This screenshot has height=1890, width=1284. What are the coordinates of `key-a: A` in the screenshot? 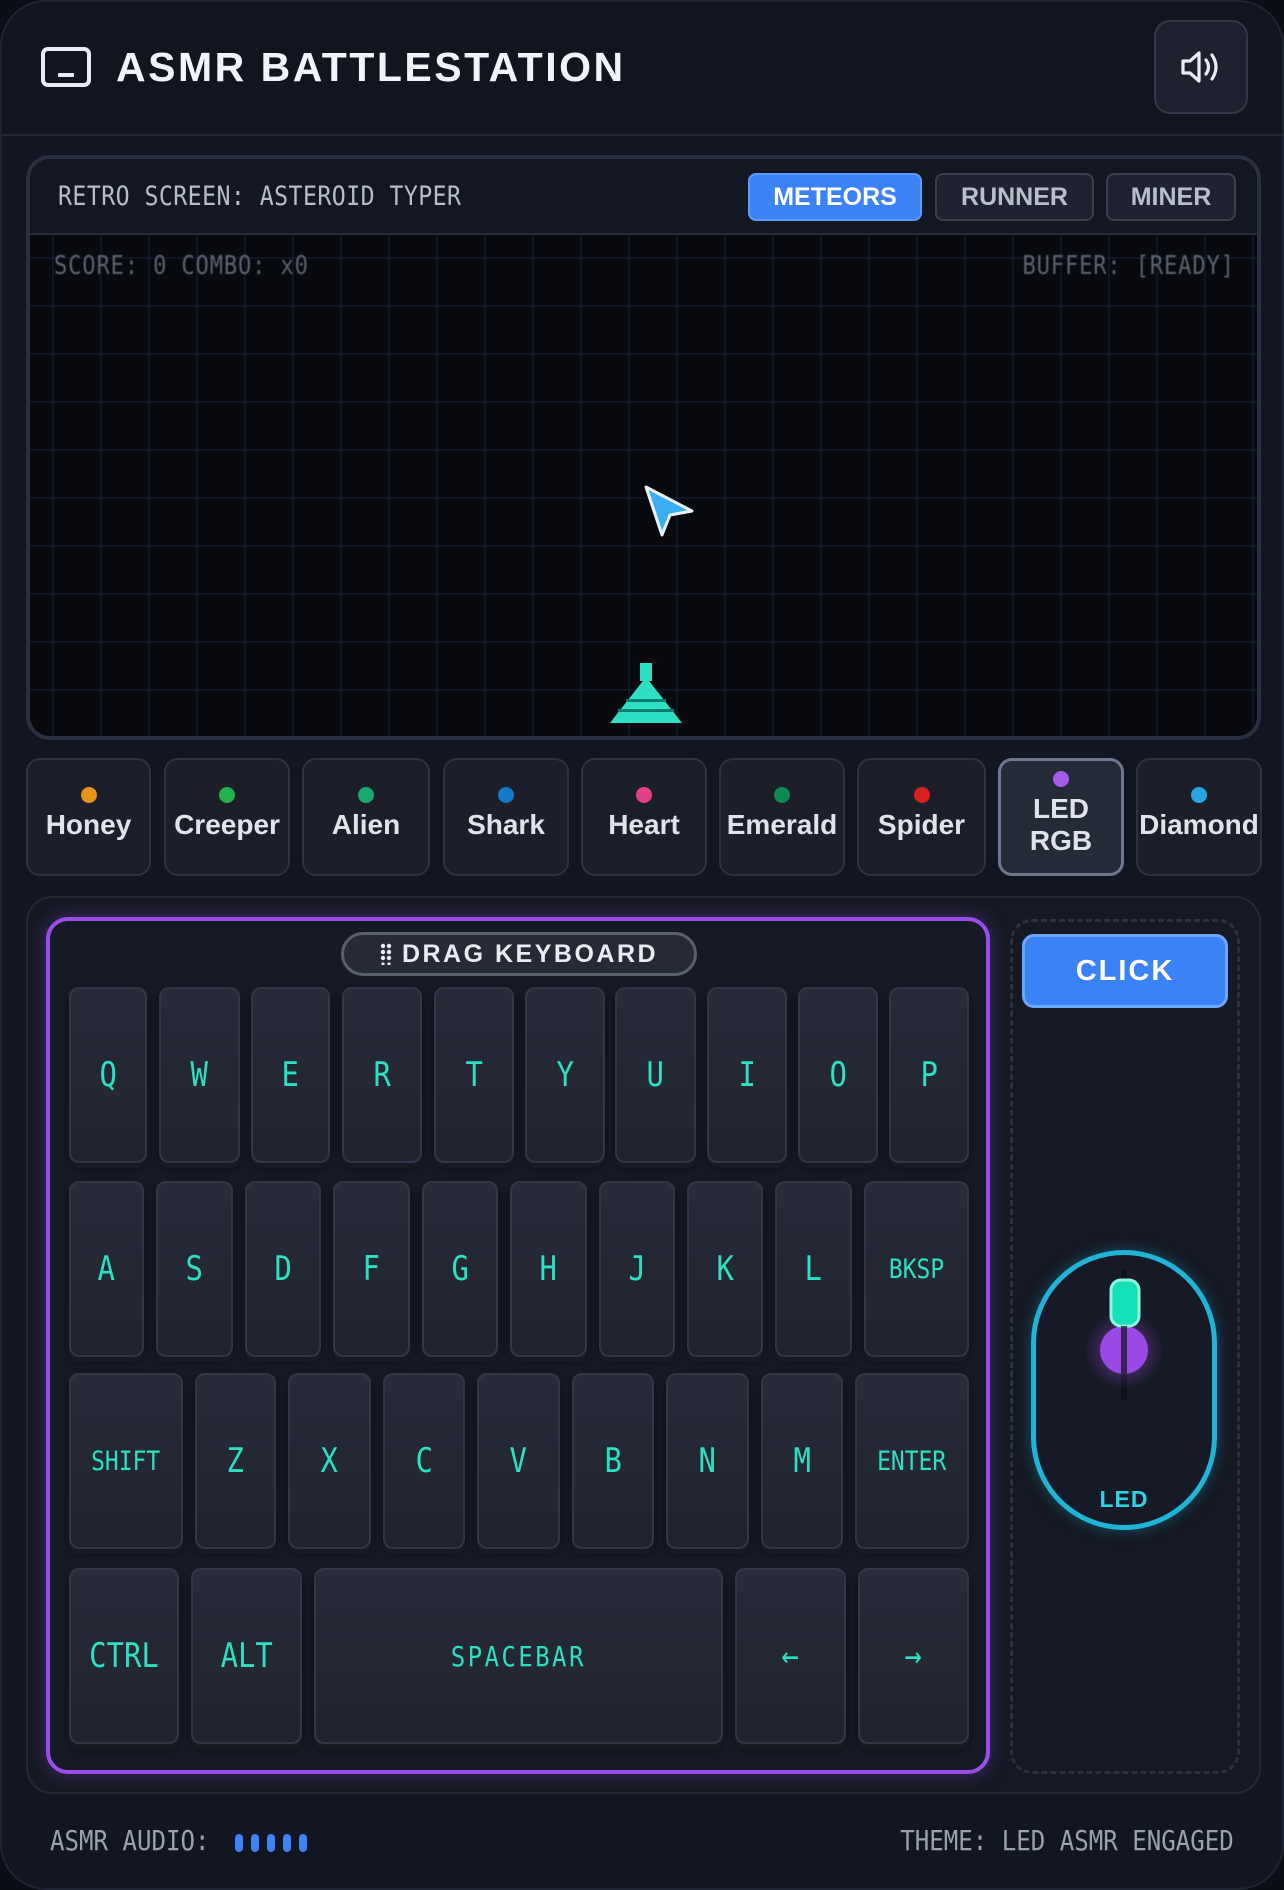 It's located at (106, 1269).